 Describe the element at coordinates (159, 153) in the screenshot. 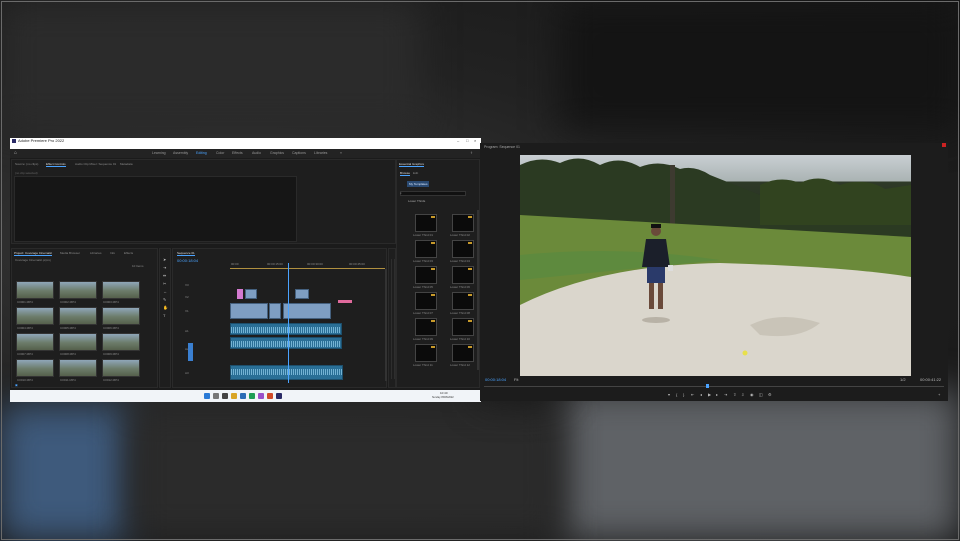

I see `workspace-learning: Learning` at that location.